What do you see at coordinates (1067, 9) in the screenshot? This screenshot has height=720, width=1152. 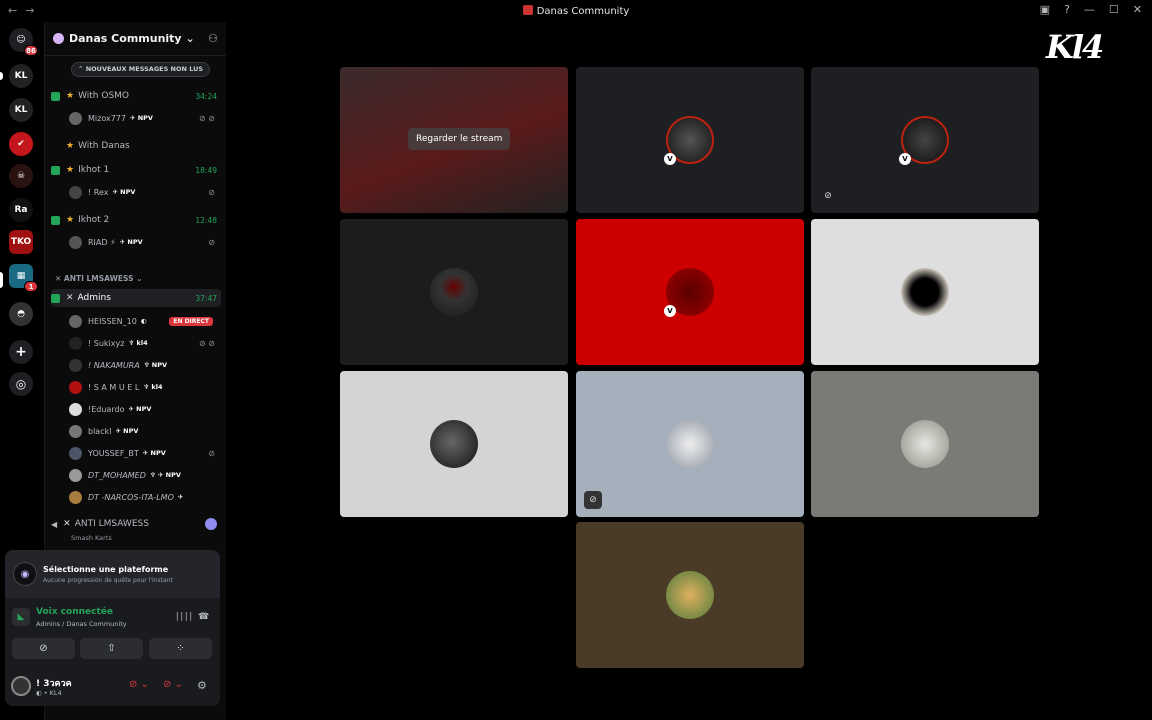 I see `help-icon: ?` at bounding box center [1067, 9].